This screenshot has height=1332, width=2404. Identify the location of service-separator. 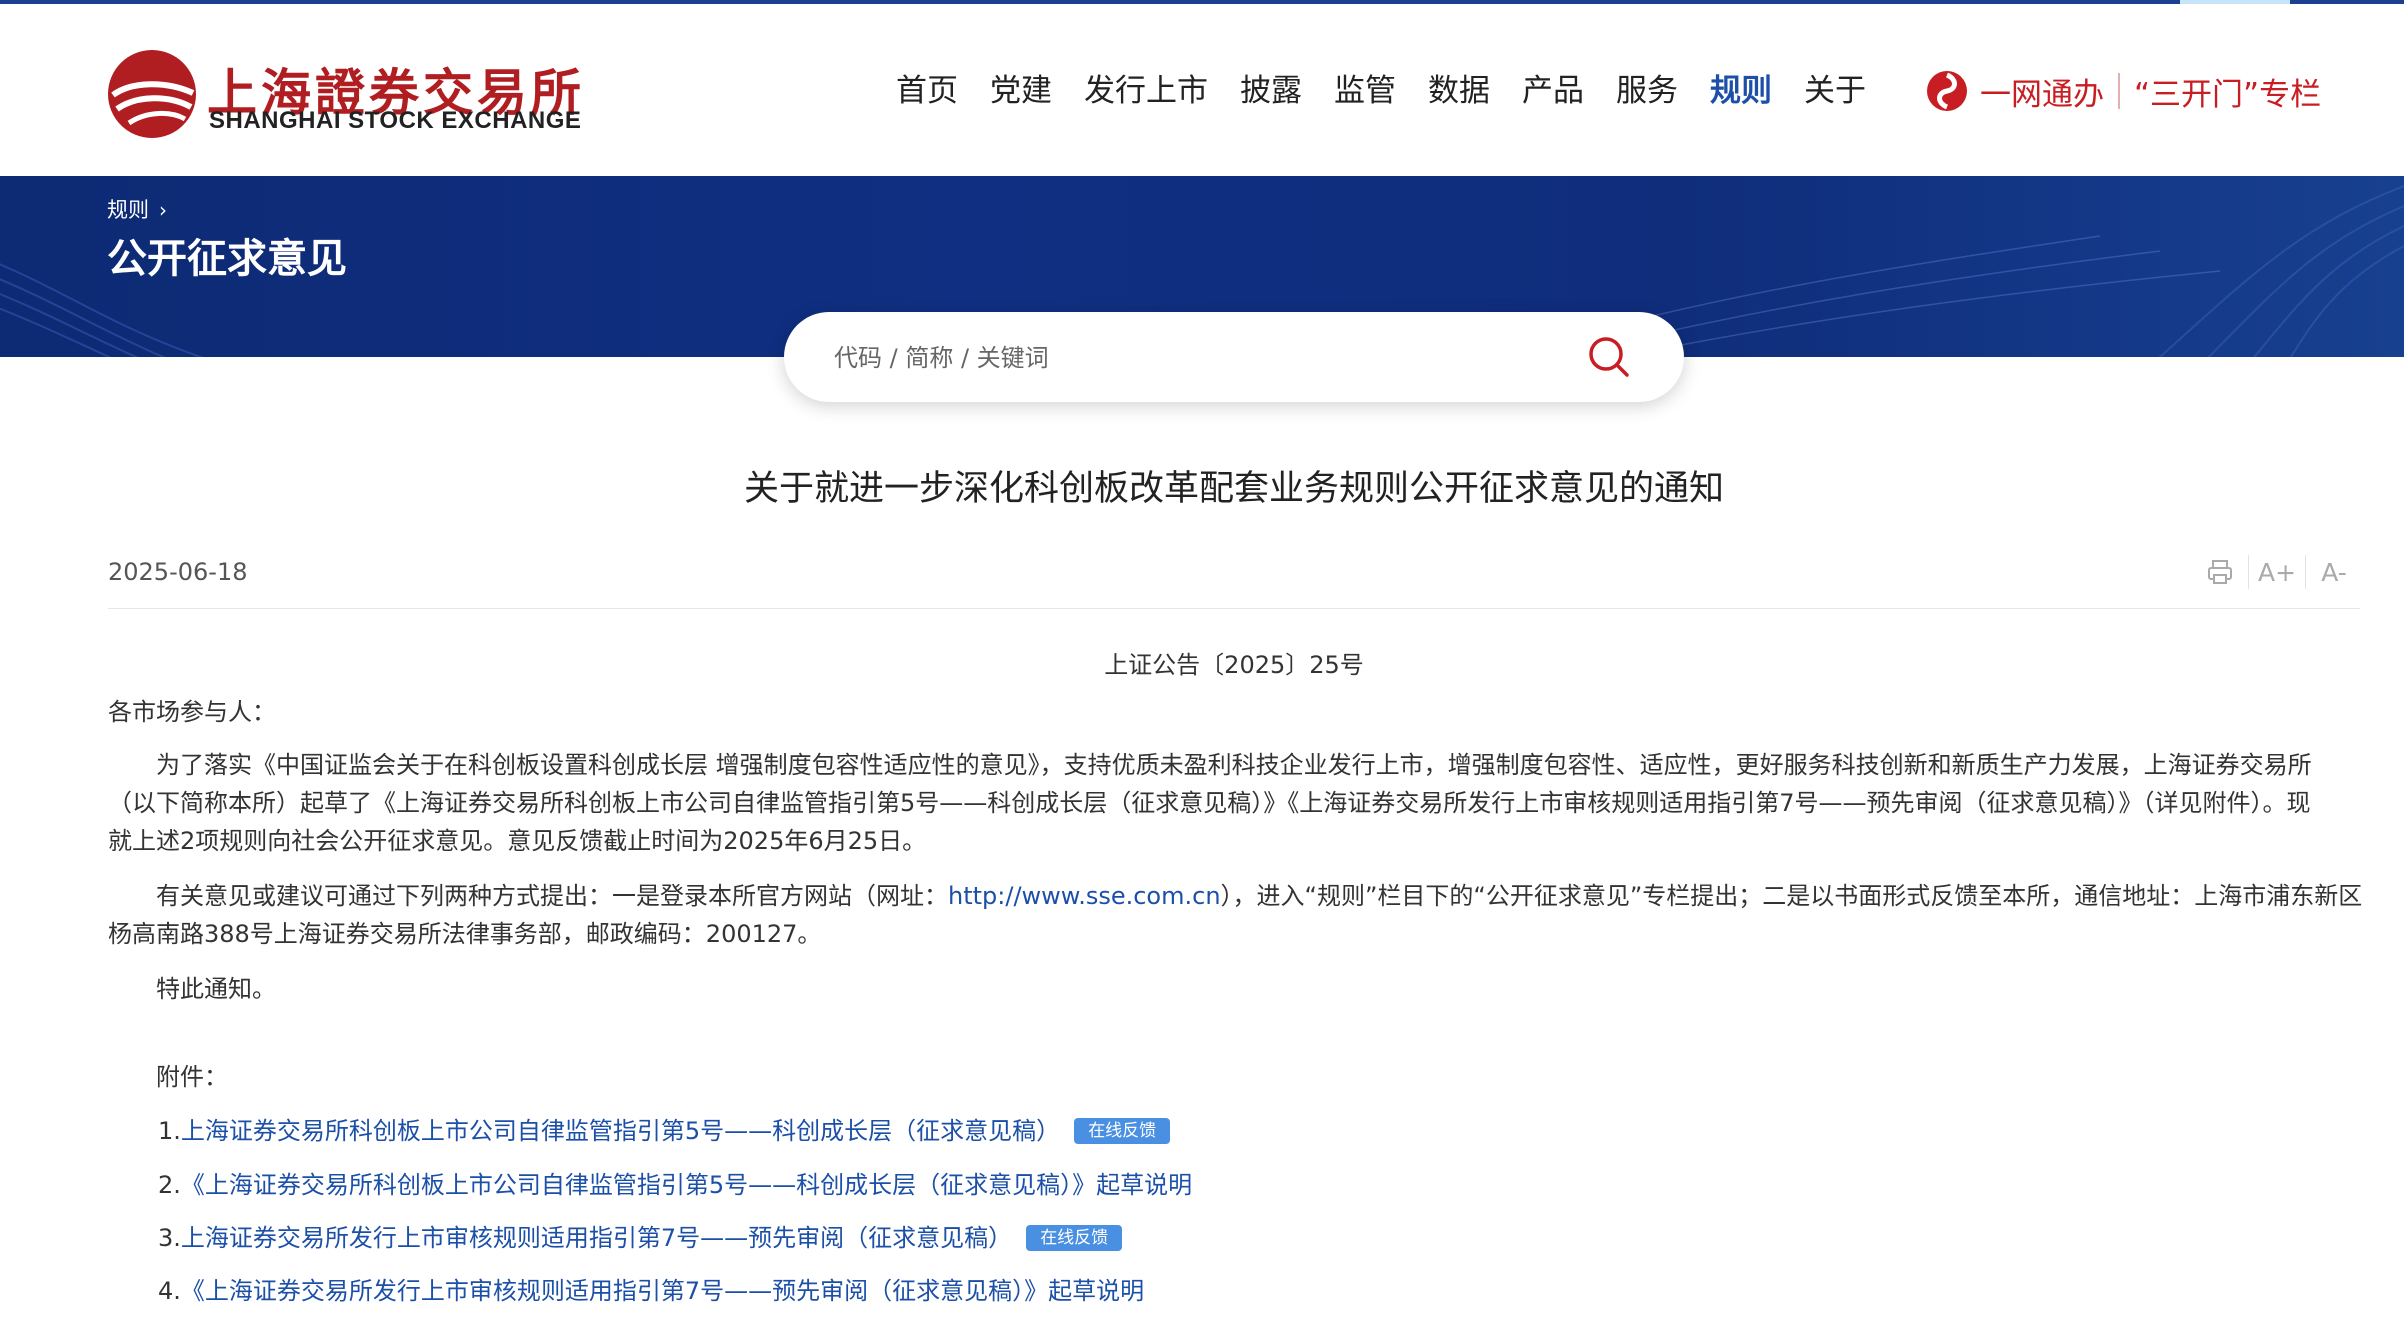
(2119, 91).